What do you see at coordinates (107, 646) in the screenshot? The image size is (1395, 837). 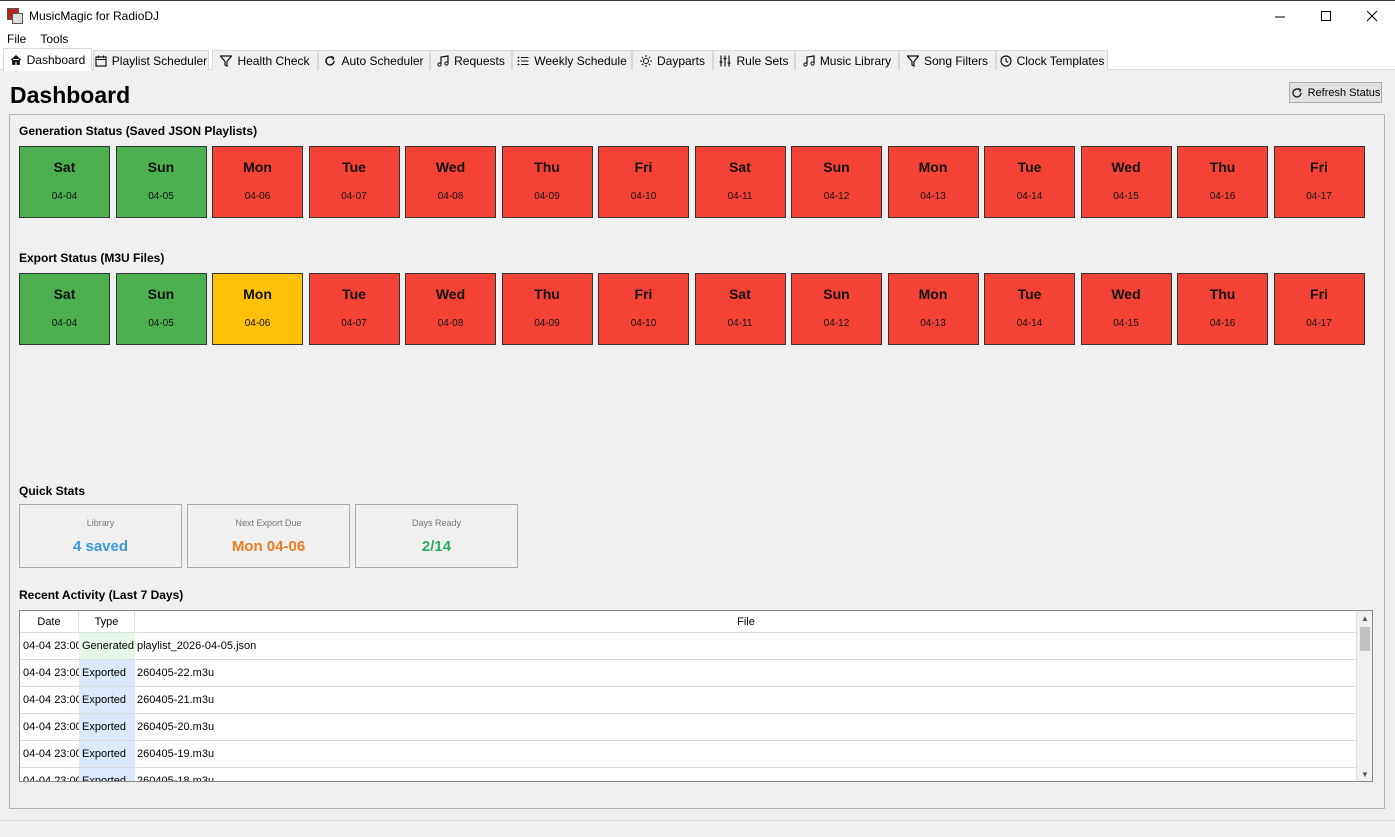 I see `cell-type: Generated` at bounding box center [107, 646].